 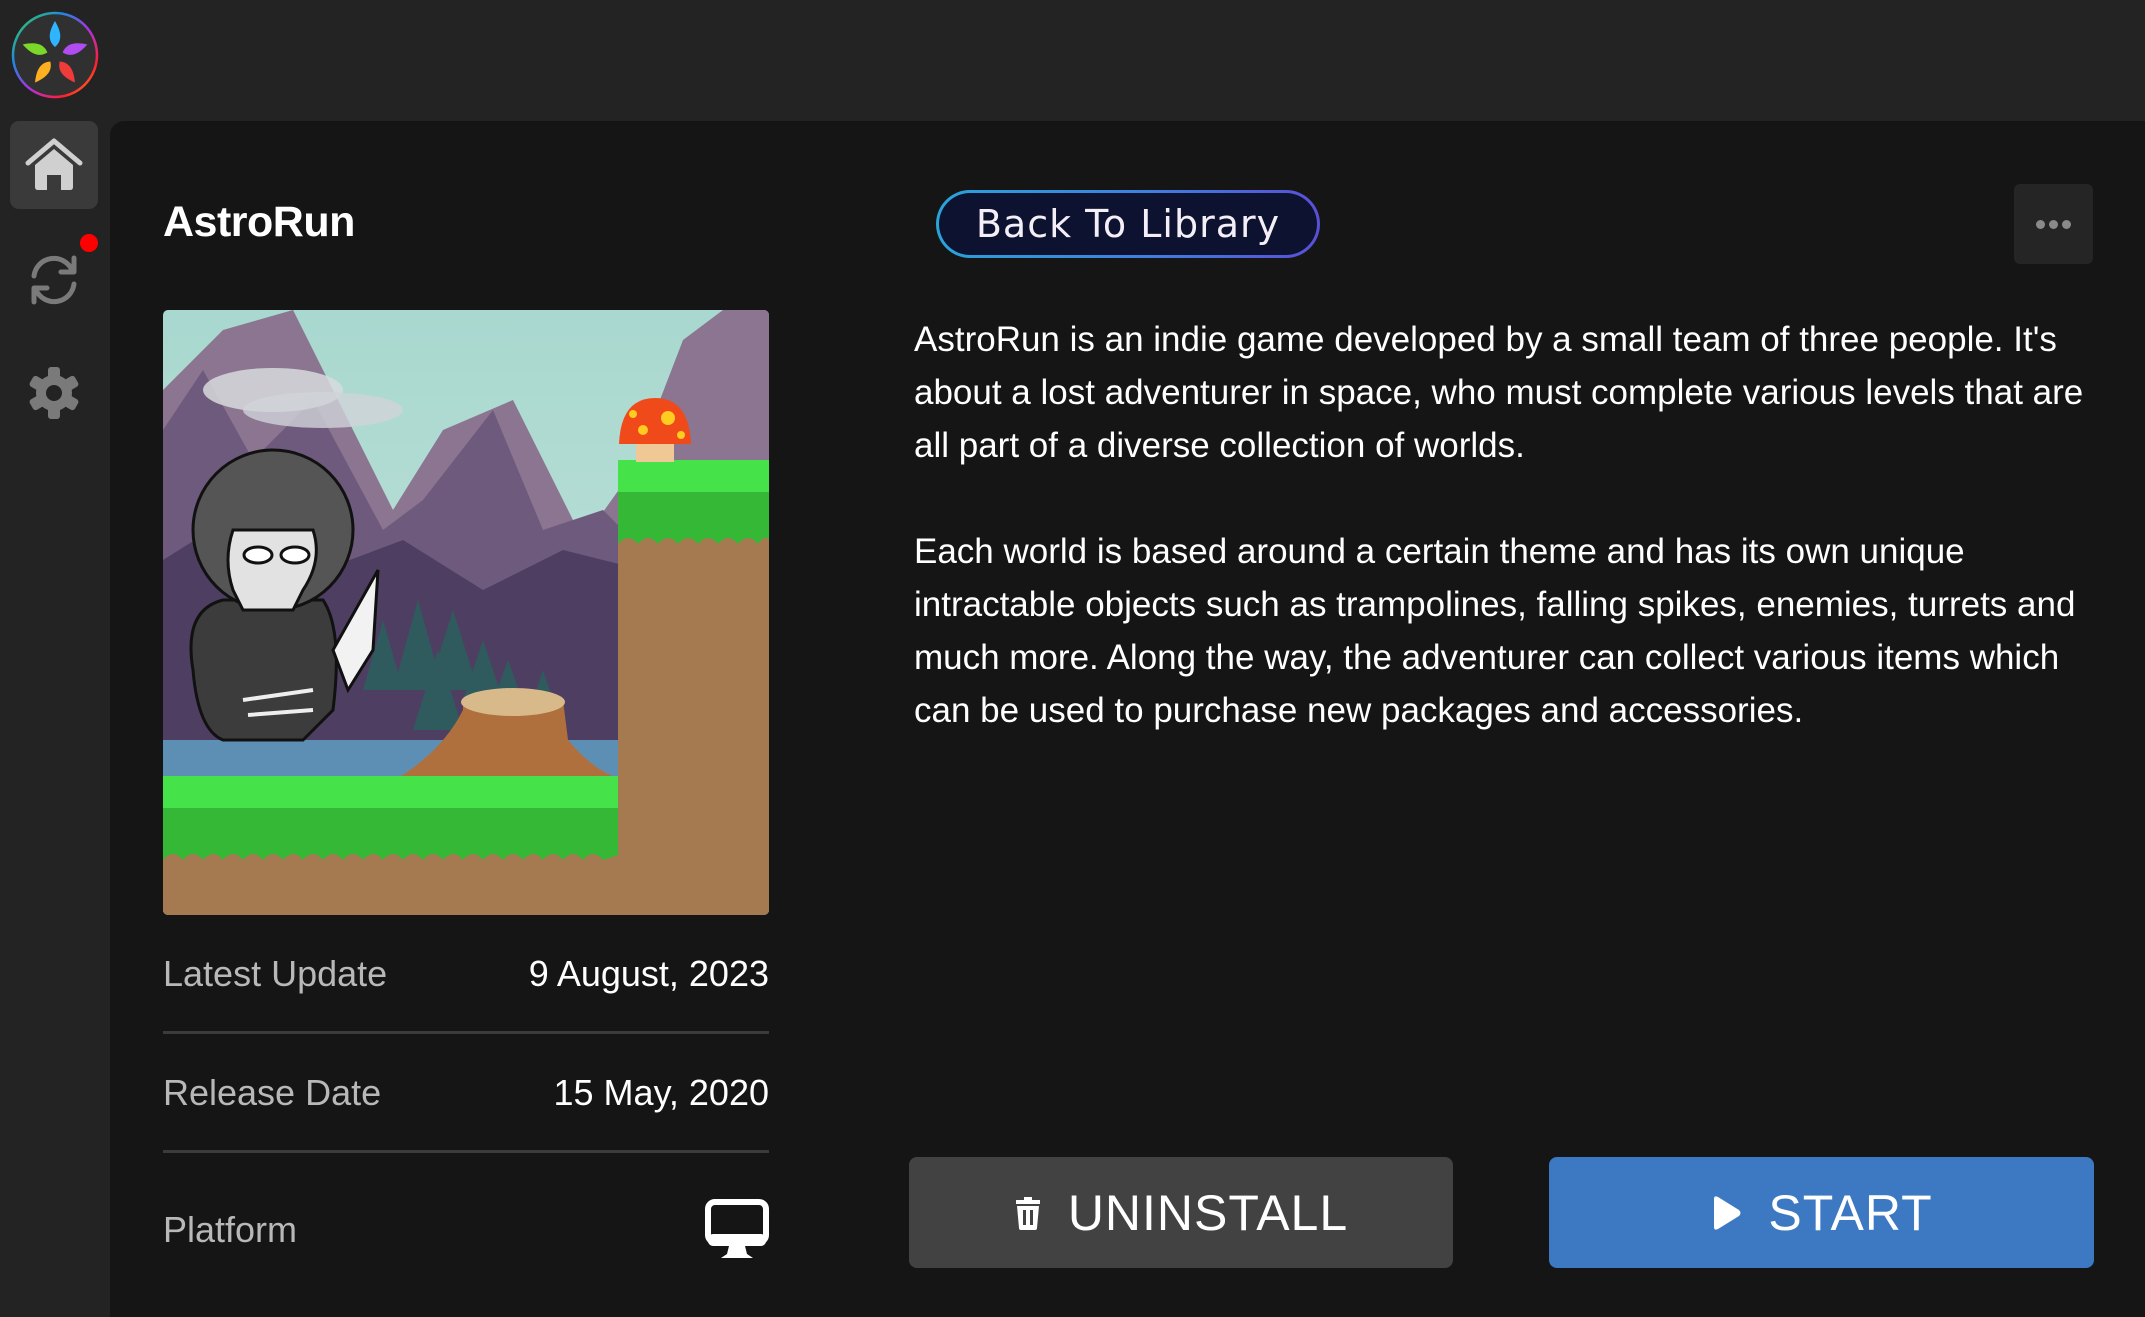 What do you see at coordinates (259, 222) in the screenshot?
I see `game-title: AstroRun` at bounding box center [259, 222].